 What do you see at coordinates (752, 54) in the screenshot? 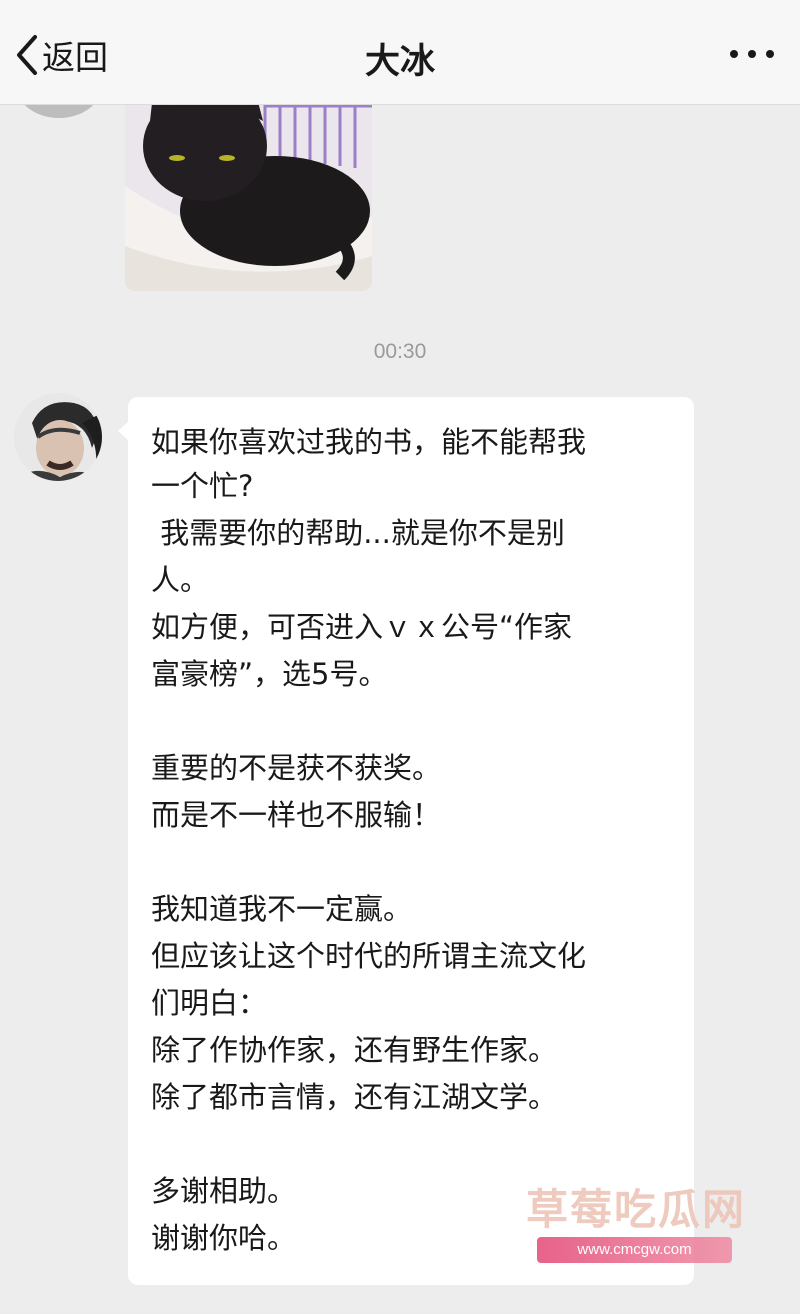
I see `more-button` at bounding box center [752, 54].